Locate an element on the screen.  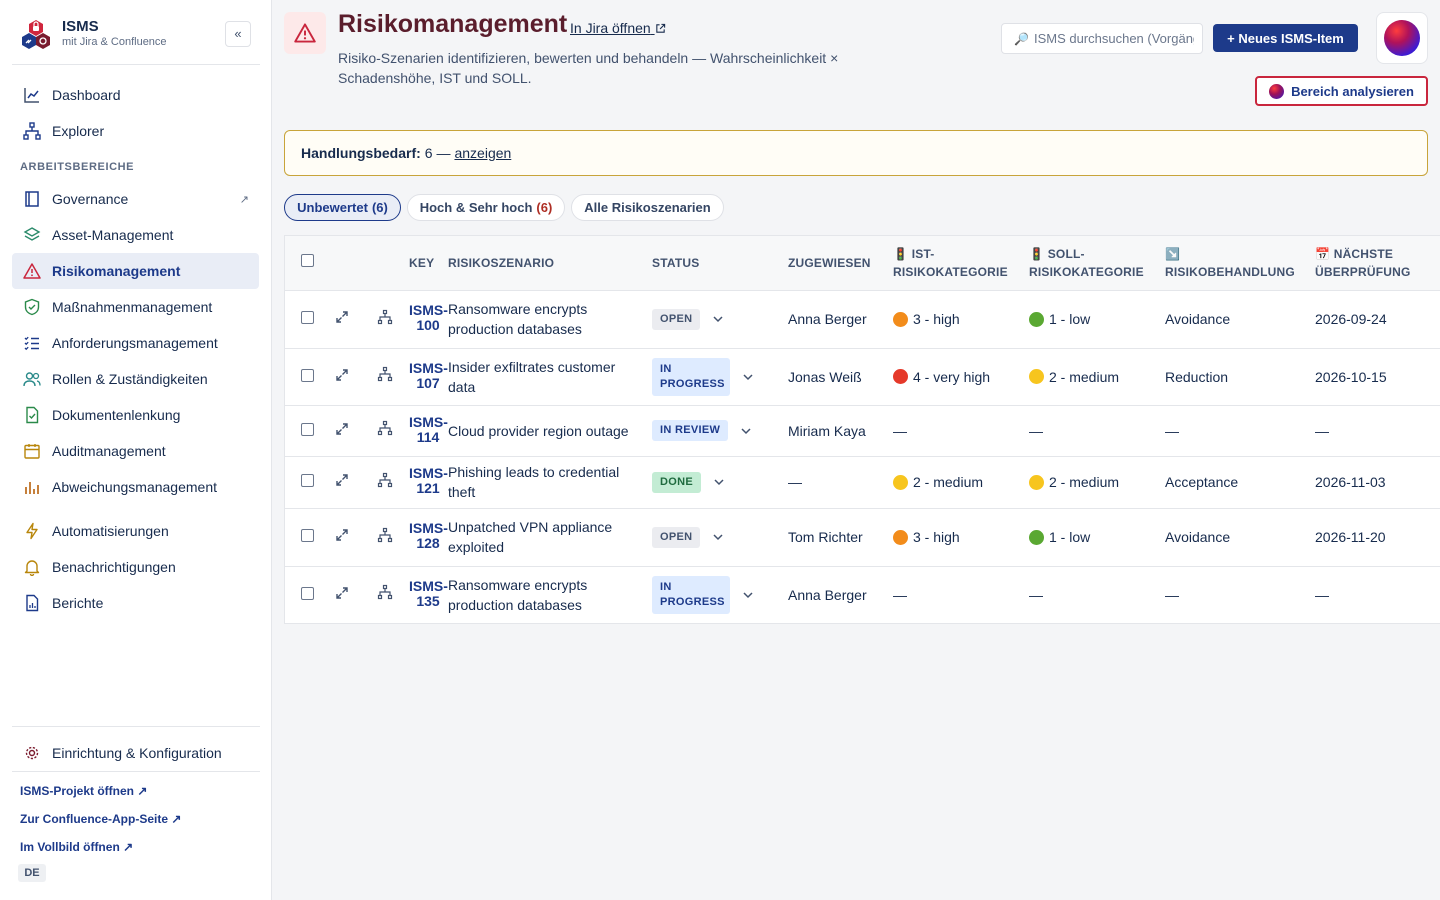
external-link-icon: ↗ is located at coordinates (244, 199).